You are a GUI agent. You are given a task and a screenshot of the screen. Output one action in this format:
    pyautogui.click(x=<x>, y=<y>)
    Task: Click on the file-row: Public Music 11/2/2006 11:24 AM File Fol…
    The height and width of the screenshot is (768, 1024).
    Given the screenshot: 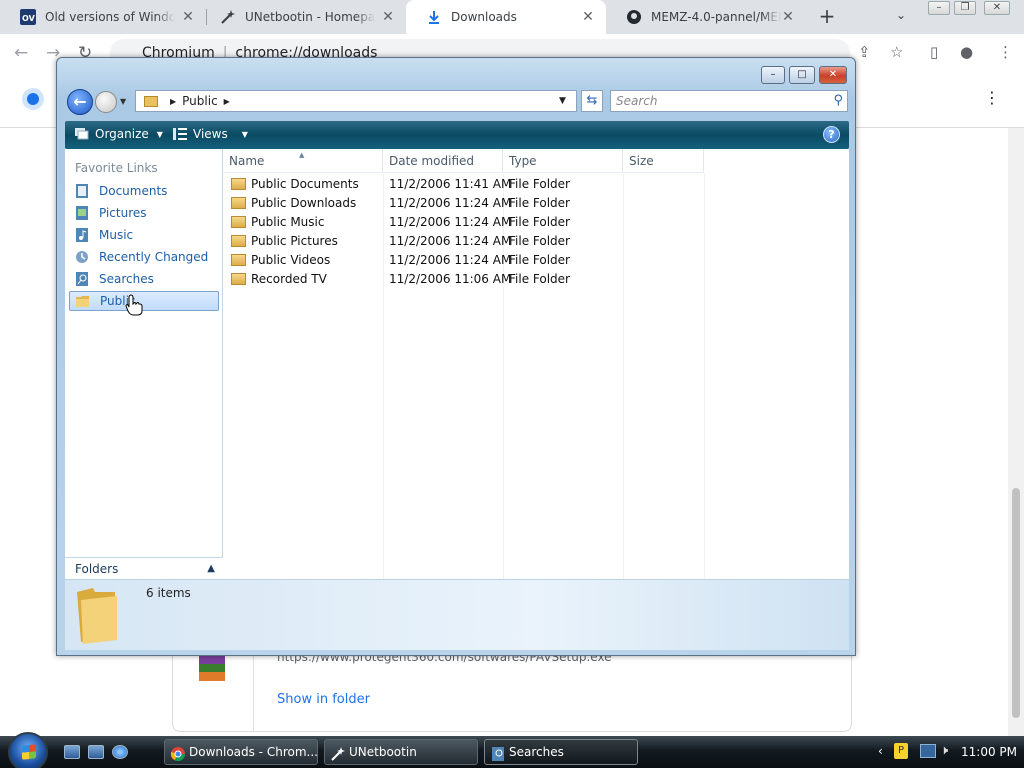 What is the action you would take?
    pyautogui.click(x=537, y=222)
    